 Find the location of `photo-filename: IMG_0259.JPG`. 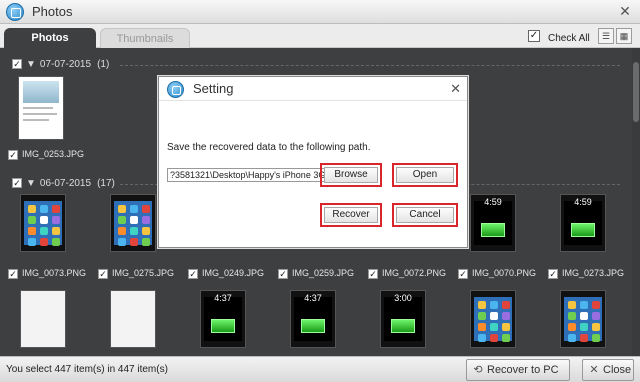

photo-filename: IMG_0259.JPG is located at coordinates (323, 273).